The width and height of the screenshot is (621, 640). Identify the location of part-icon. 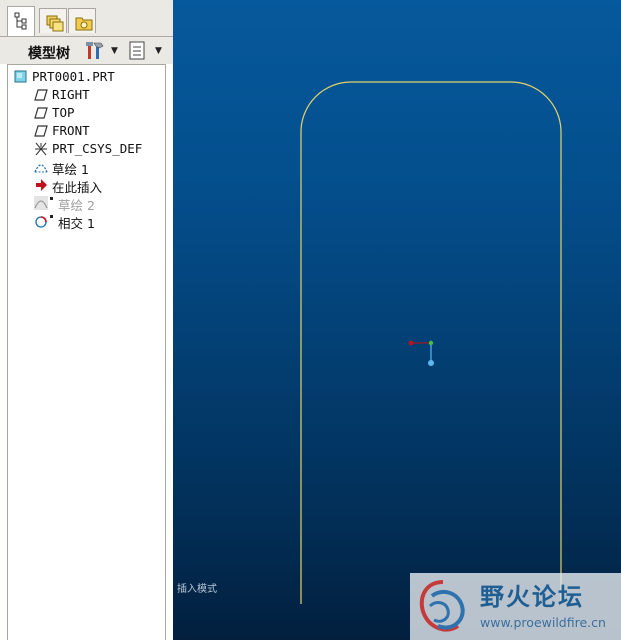
(20, 76).